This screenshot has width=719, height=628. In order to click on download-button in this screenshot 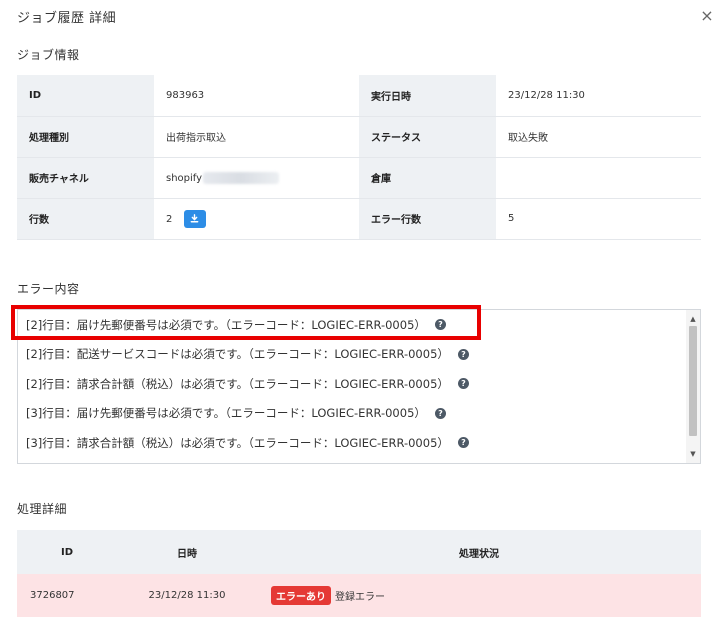, I will do `click(194, 218)`.